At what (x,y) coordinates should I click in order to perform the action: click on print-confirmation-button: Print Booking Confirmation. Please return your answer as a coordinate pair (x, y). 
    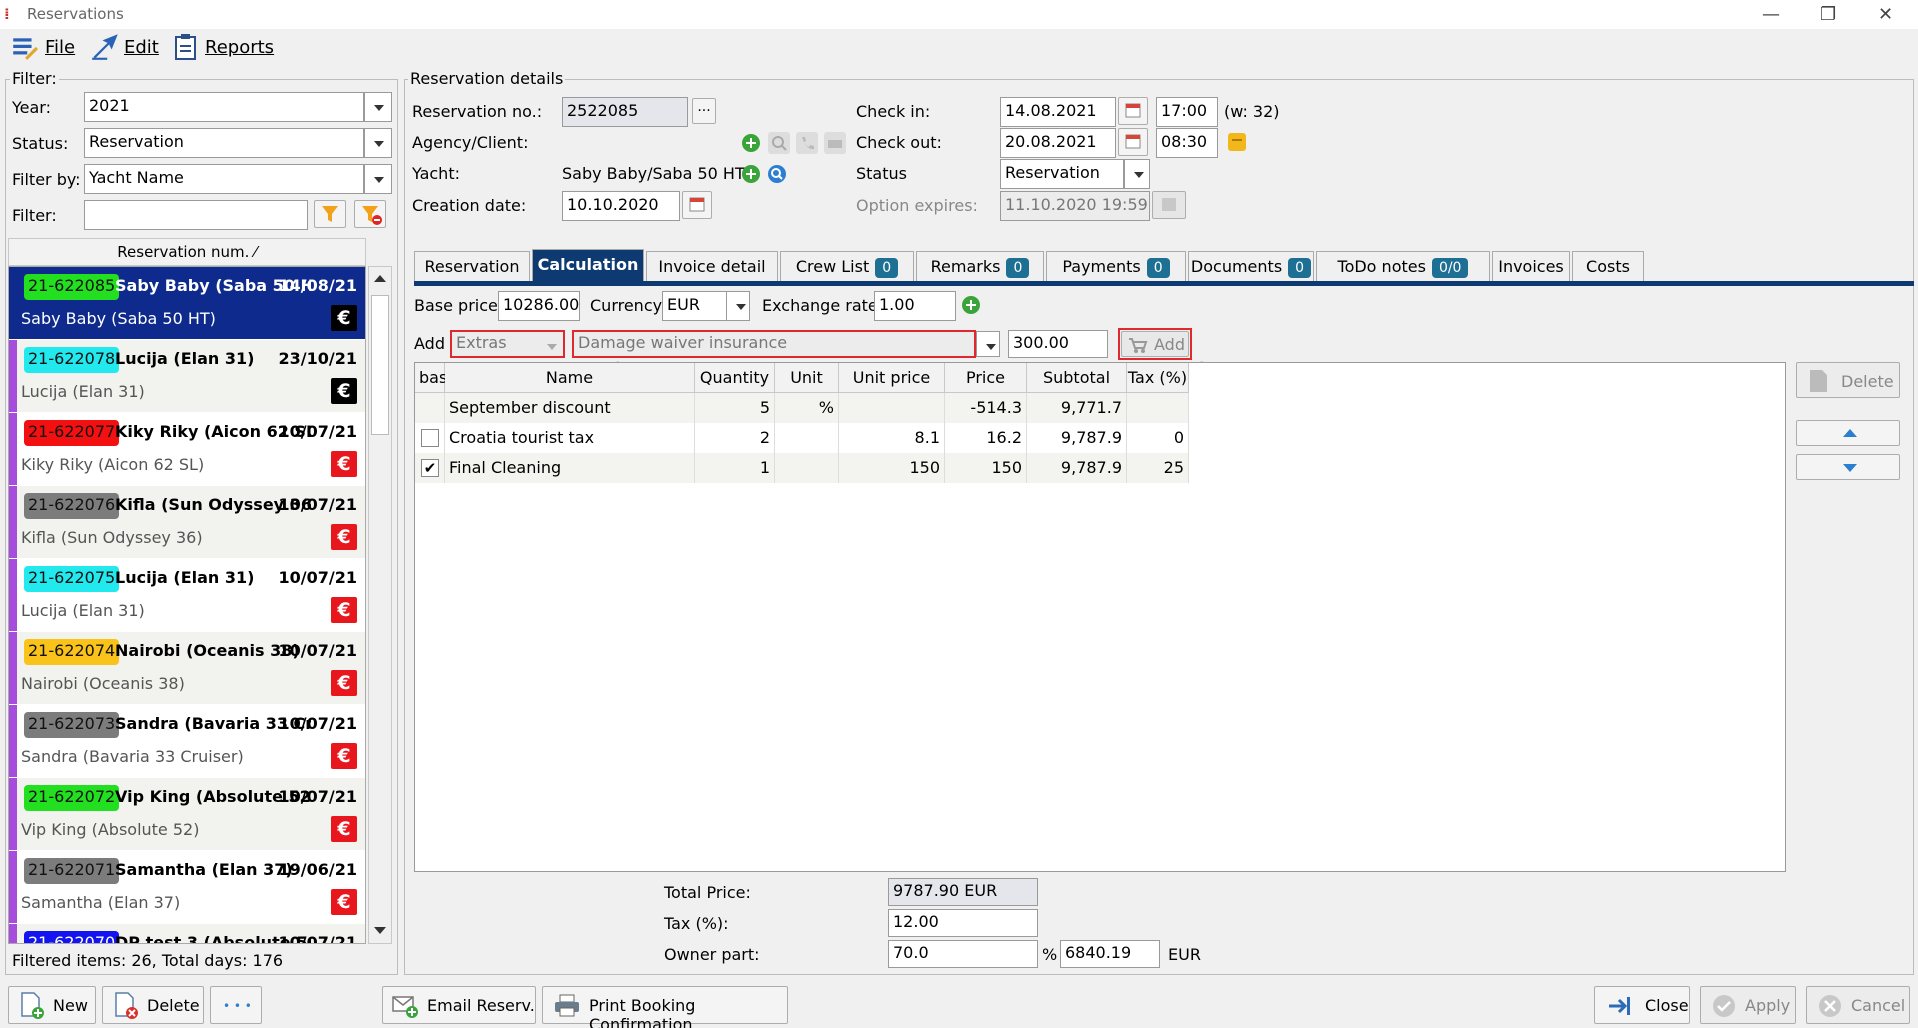
    Looking at the image, I should click on (665, 1007).